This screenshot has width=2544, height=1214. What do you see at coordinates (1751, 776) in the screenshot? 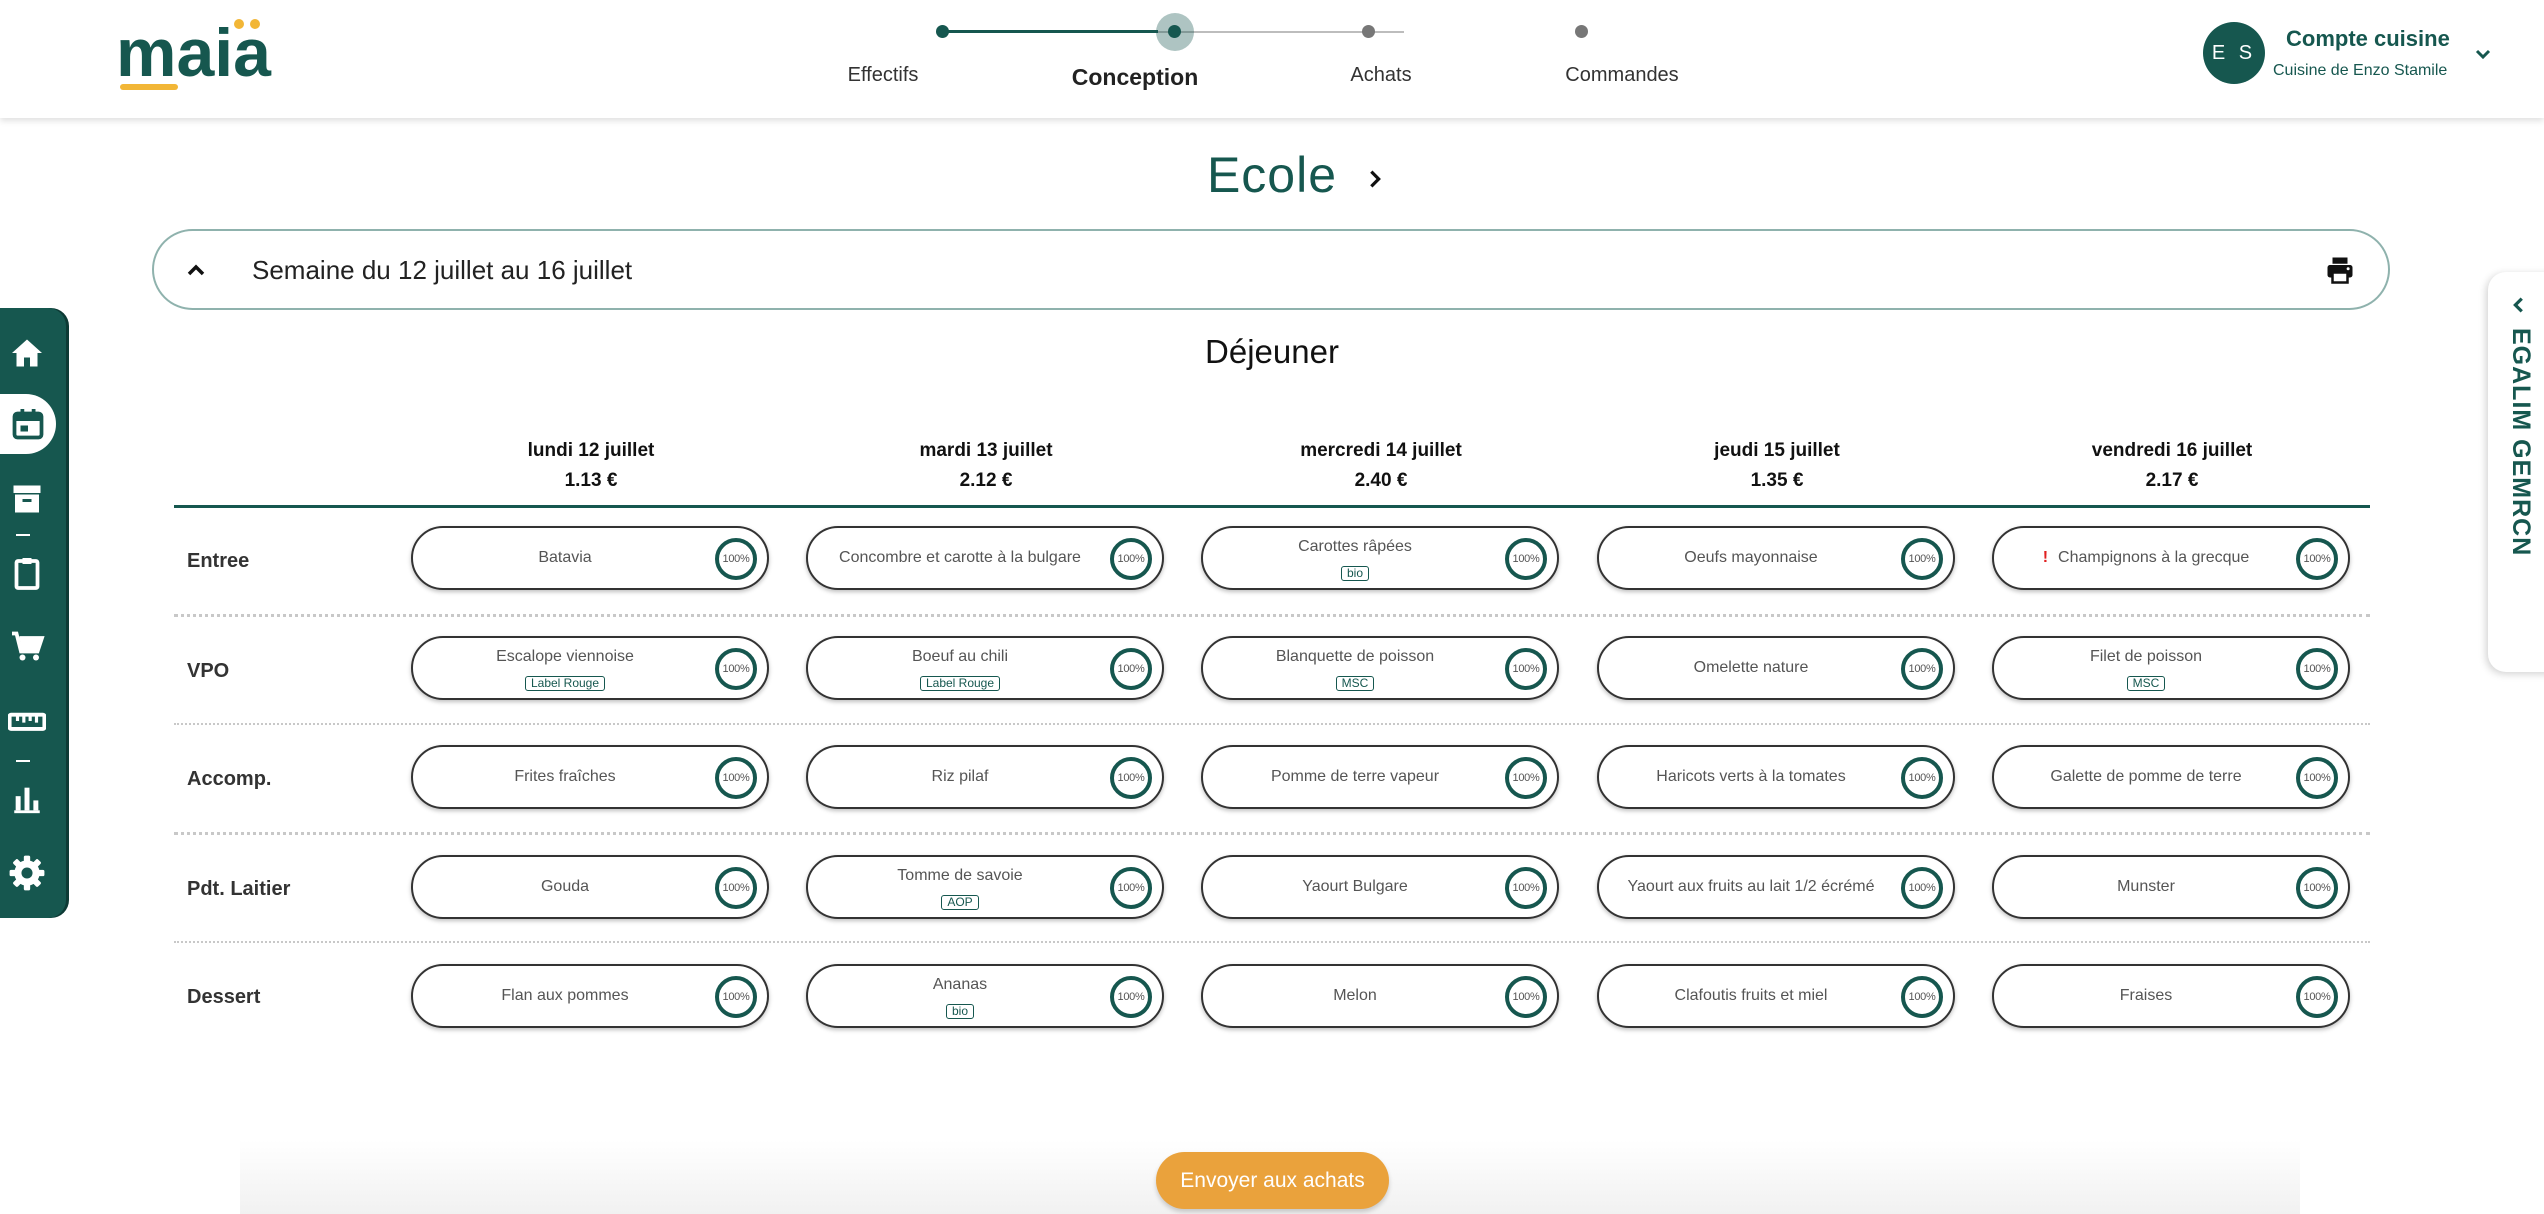
I see `dish-name-text: Haricots verts à la tomates` at bounding box center [1751, 776].